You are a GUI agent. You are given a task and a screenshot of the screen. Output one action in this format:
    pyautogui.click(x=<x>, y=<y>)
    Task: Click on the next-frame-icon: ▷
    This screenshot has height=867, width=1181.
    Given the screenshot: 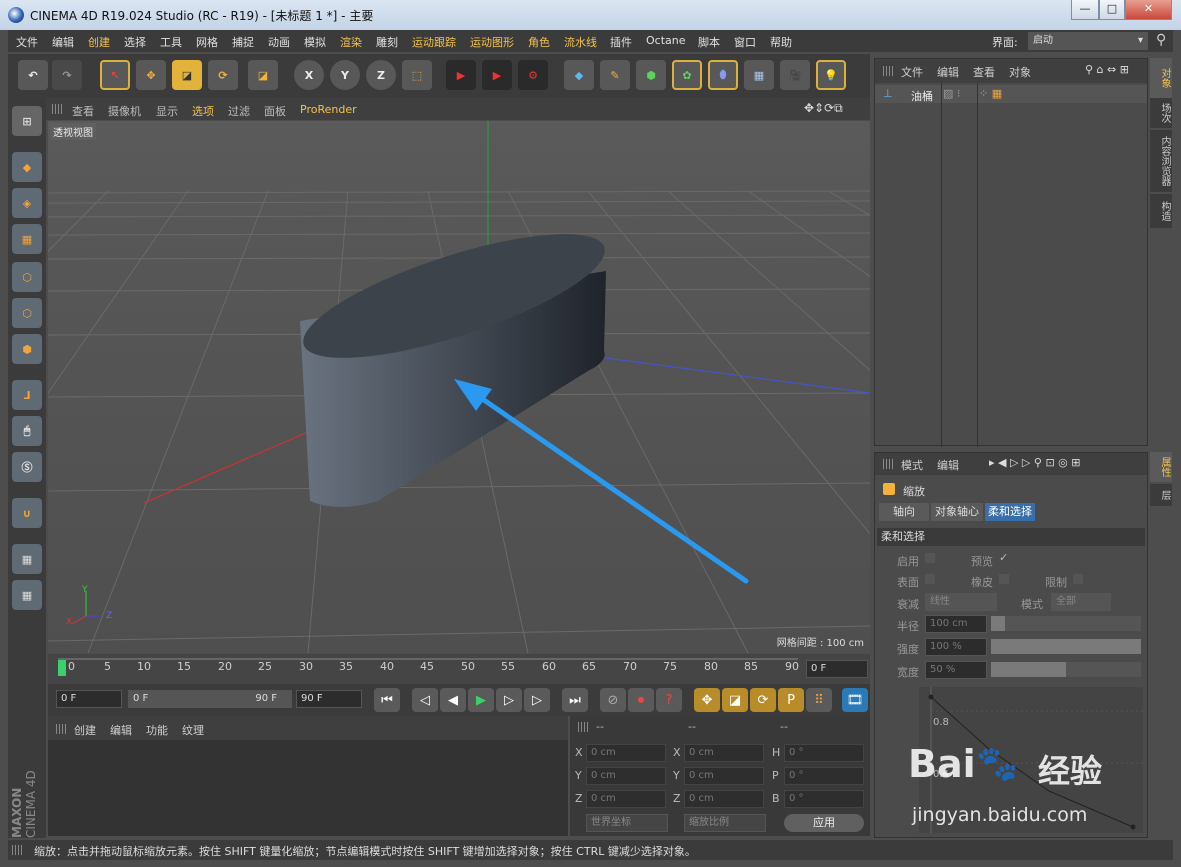 What is the action you would take?
    pyautogui.click(x=509, y=700)
    